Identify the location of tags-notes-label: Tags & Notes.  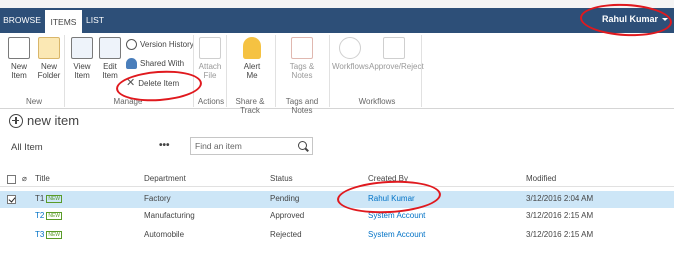
(302, 71).